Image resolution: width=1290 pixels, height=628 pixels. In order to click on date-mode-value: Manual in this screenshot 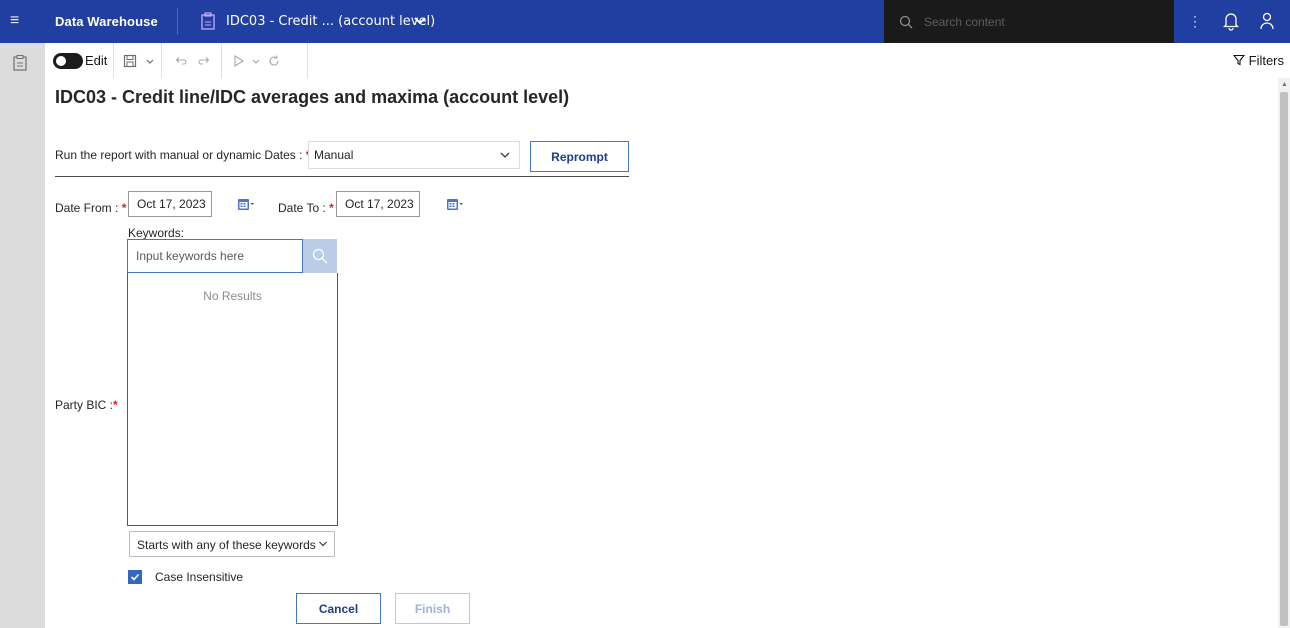, I will do `click(334, 155)`.